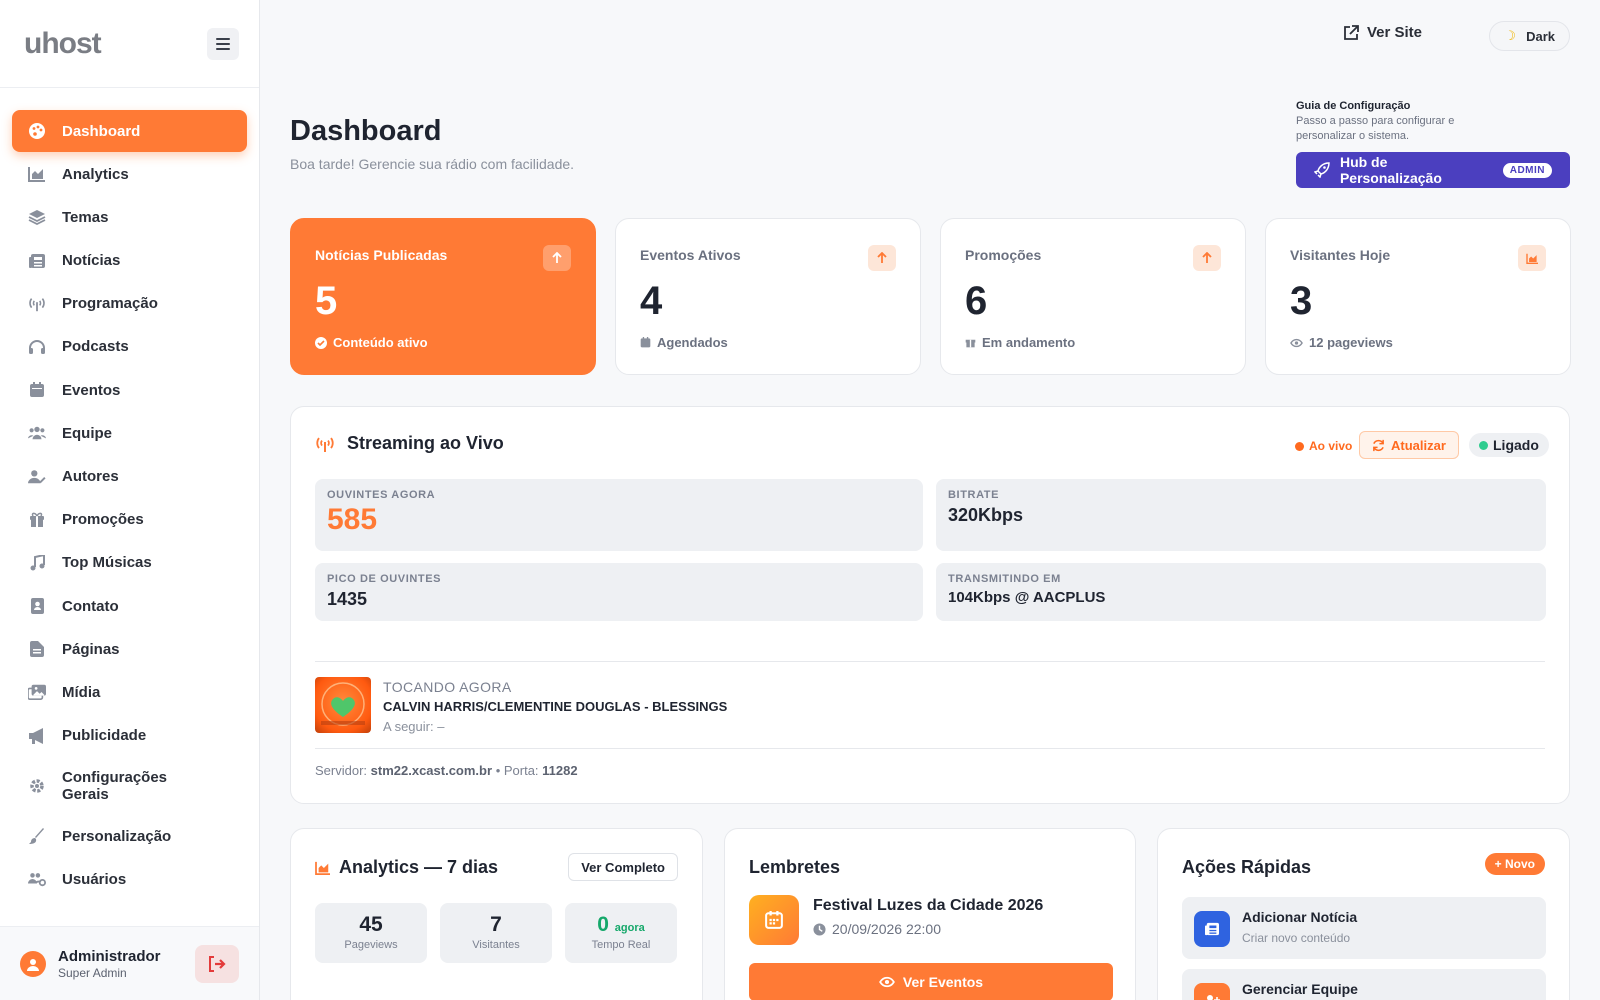 The width and height of the screenshot is (1600, 1000). I want to click on images-icon, so click(37, 692).